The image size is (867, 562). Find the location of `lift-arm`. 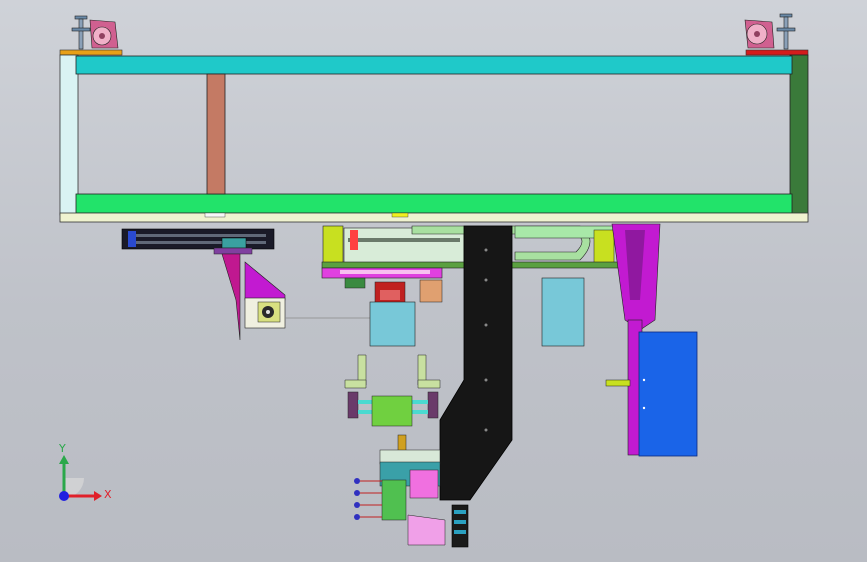

lift-arm is located at coordinates (476, 386).